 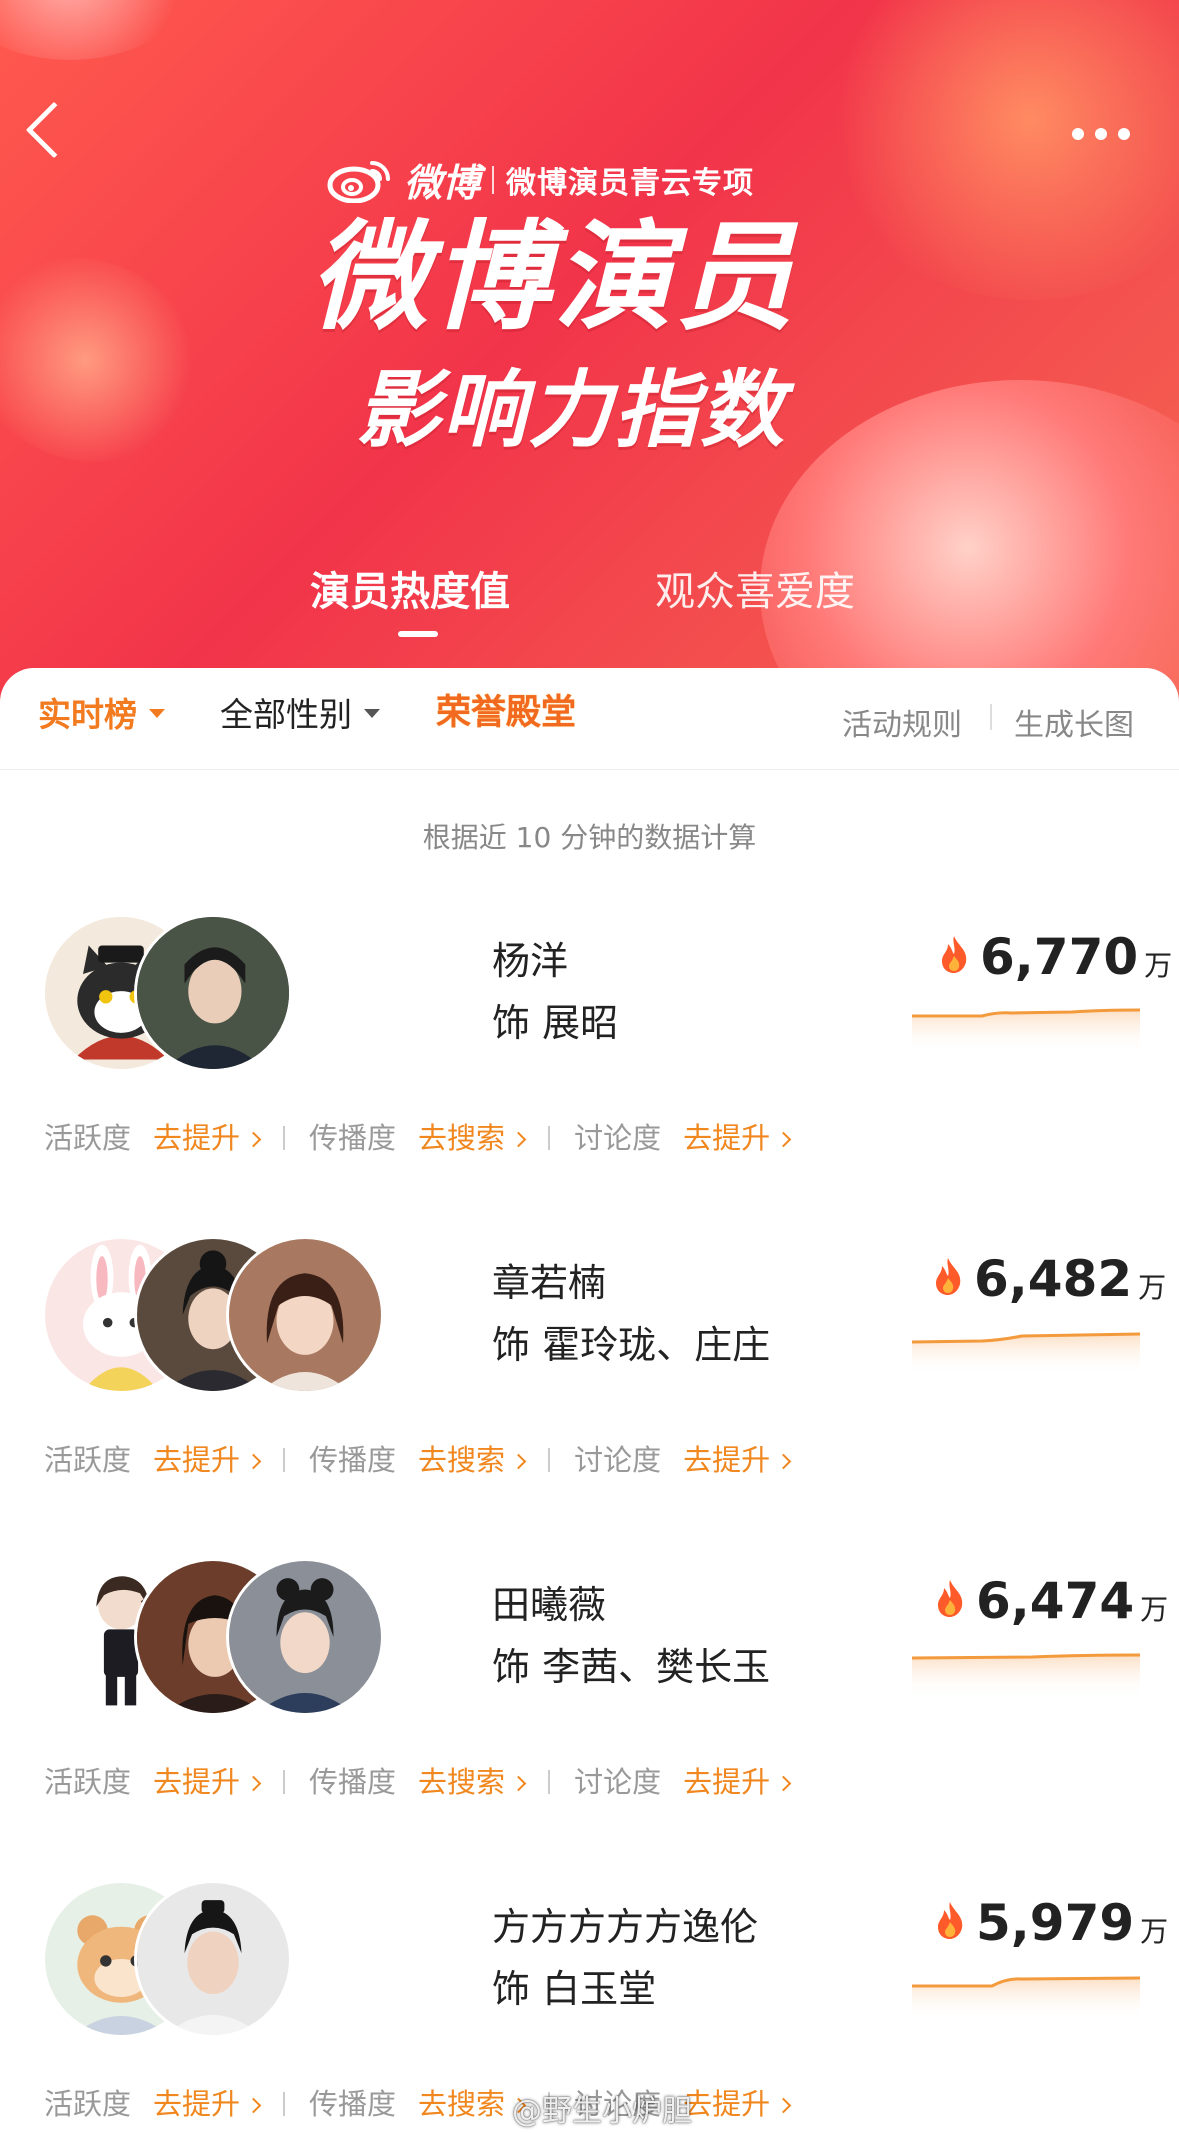 What do you see at coordinates (549, 1605) in the screenshot?
I see `actor-name: 田曦薇` at bounding box center [549, 1605].